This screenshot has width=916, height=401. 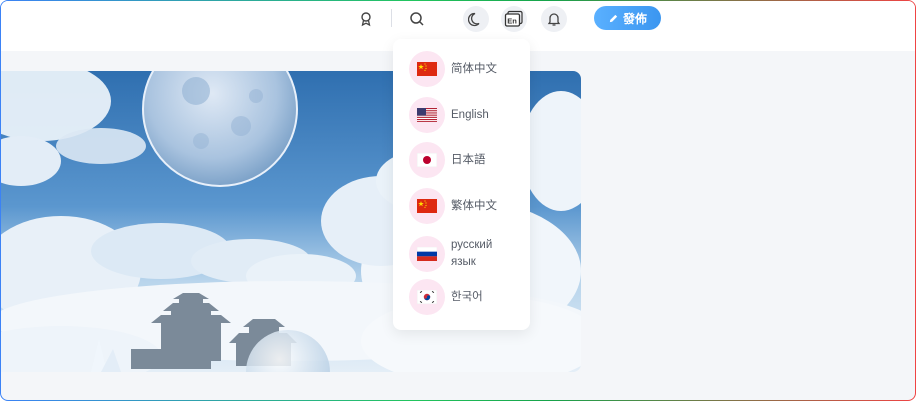 I want to click on korea-flag-icon, so click(x=427, y=297).